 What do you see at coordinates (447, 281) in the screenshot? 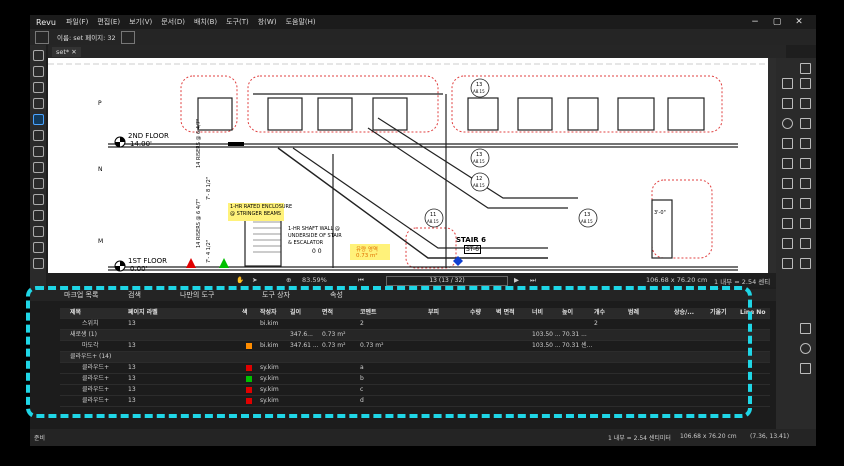
I see `page-indicator: 13 (13 / 32)` at bounding box center [447, 281].